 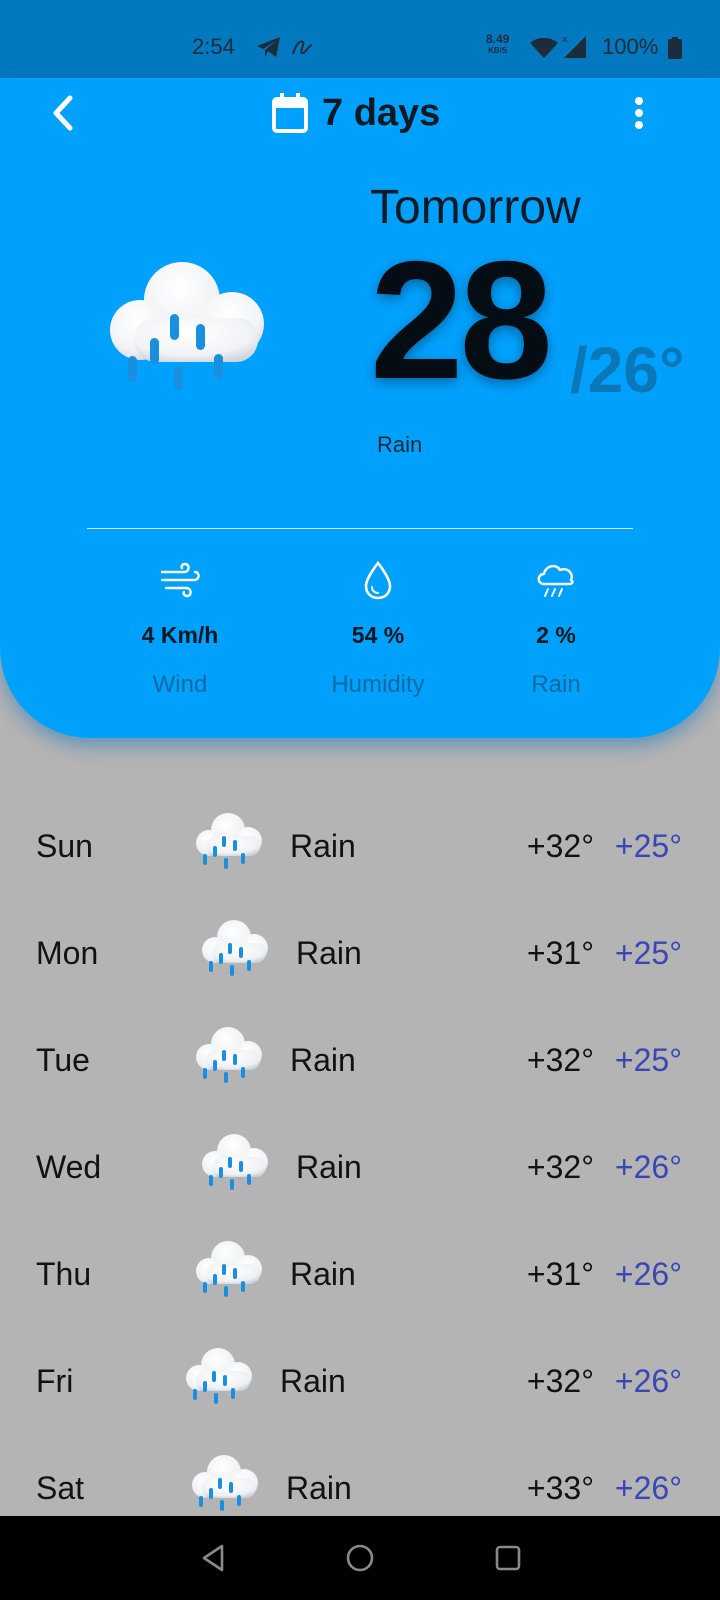 What do you see at coordinates (180, 684) in the screenshot?
I see `wind-label: Wind` at bounding box center [180, 684].